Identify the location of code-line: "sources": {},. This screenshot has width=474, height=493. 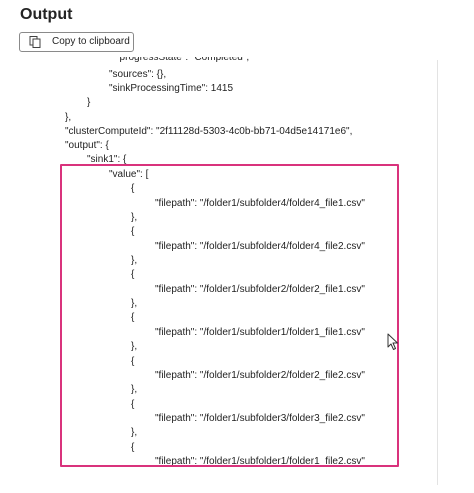
(138, 74).